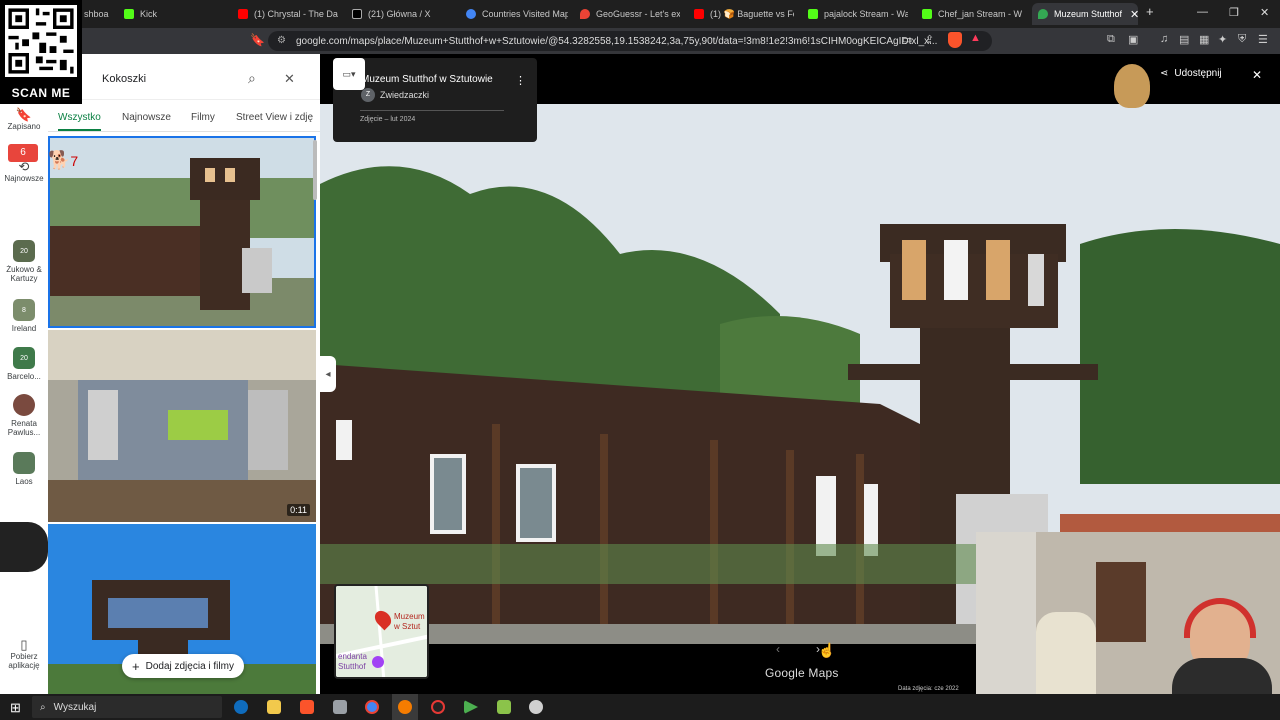 This screenshot has width=1280, height=720. Describe the element at coordinates (1264, 12) in the screenshot. I see `close-window-icon: ✕` at that location.